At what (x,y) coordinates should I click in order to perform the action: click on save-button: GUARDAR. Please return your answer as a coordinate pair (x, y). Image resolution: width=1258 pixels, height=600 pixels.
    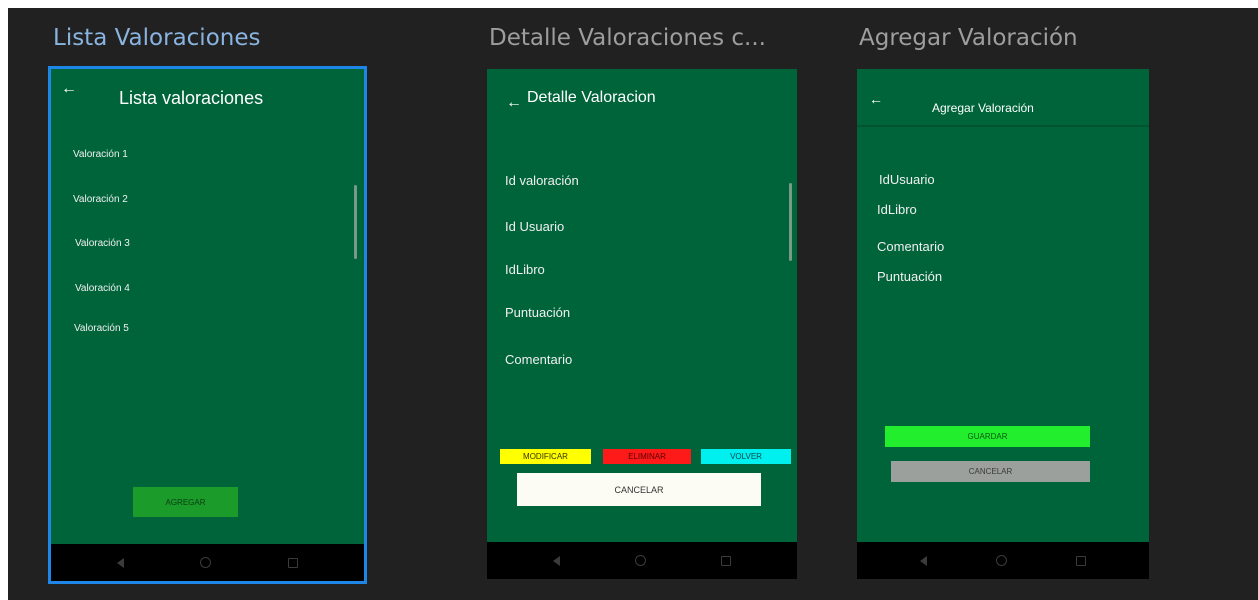
    Looking at the image, I should click on (987, 436).